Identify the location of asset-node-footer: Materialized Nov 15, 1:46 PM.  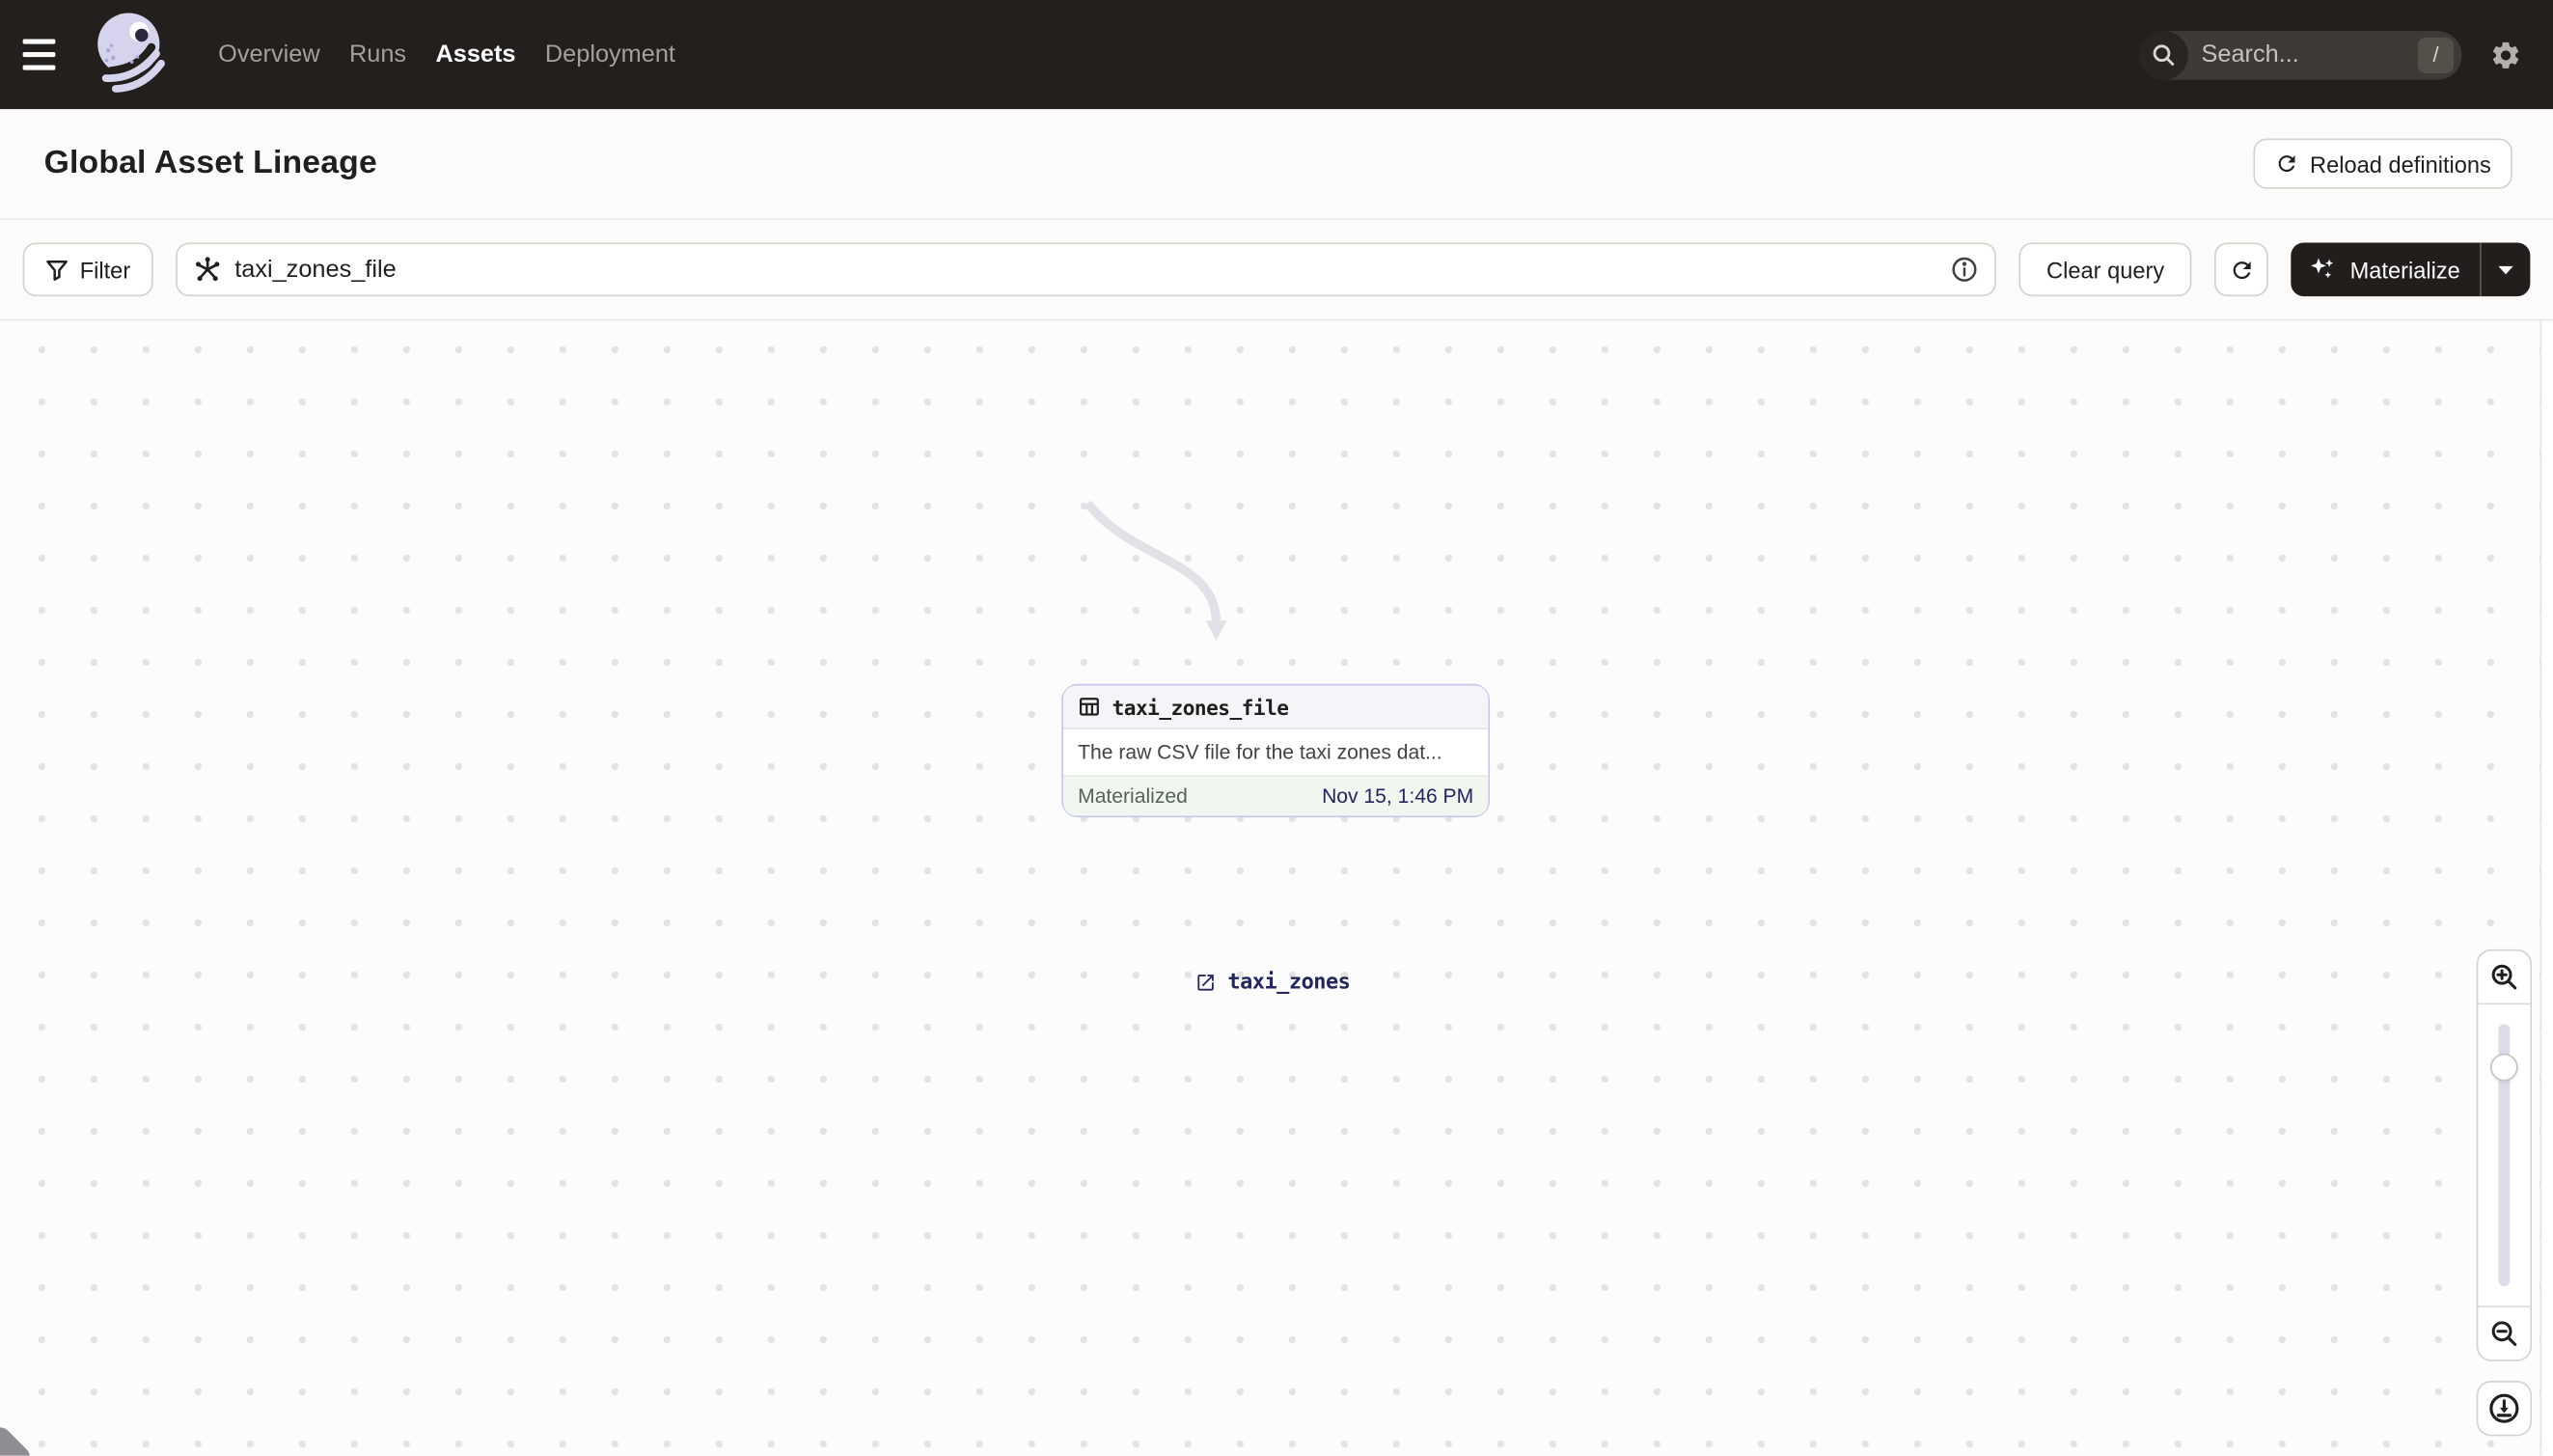
(1275, 795).